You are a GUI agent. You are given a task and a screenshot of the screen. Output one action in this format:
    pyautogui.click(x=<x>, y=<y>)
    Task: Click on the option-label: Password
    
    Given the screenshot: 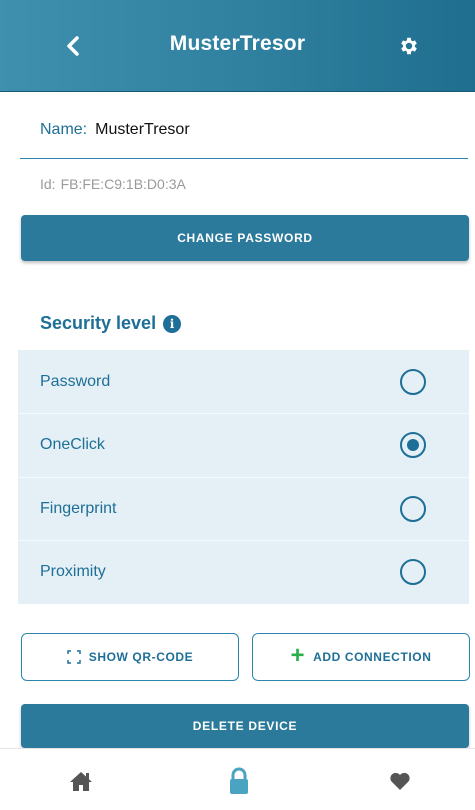 What is the action you would take?
    pyautogui.click(x=75, y=381)
    